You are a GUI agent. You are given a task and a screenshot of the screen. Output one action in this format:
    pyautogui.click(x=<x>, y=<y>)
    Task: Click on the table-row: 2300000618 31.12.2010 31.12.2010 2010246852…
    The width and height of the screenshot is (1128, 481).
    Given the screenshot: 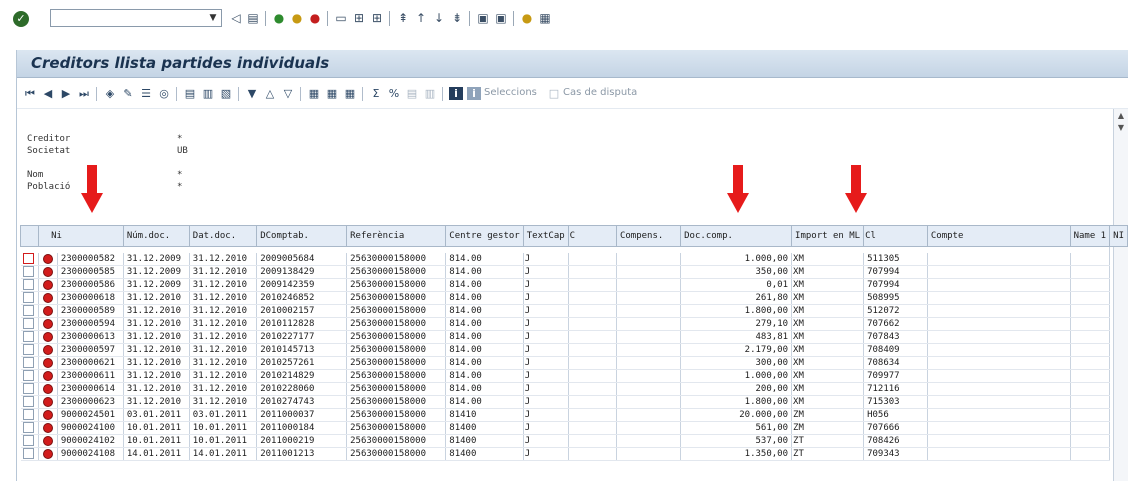 What is the action you would take?
    pyautogui.click(x=574, y=298)
    